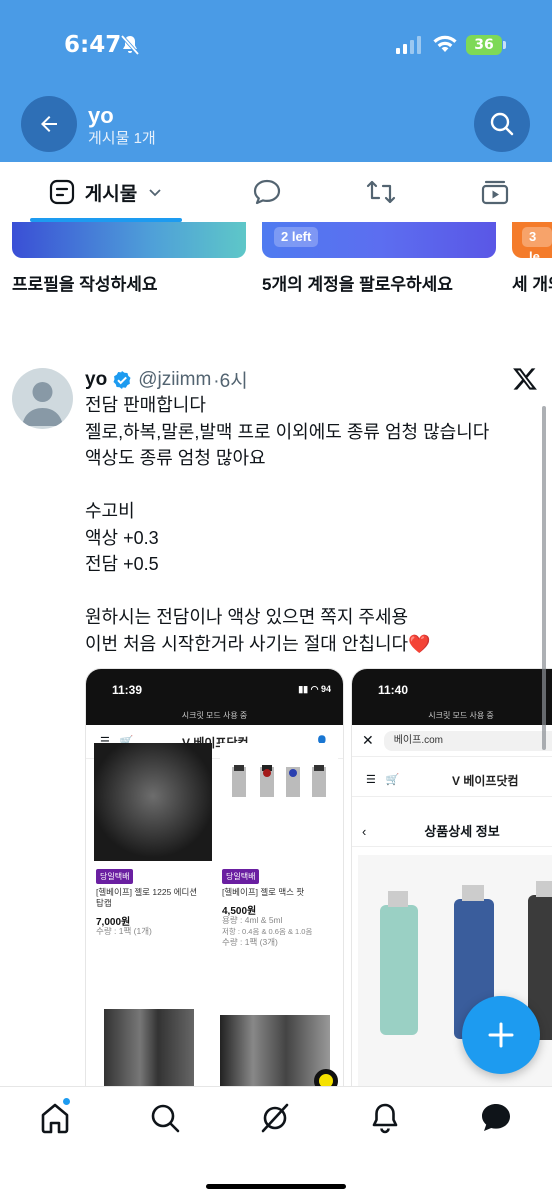  What do you see at coordinates (467, 740) in the screenshot?
I see `url-field: 베이프.com` at bounding box center [467, 740].